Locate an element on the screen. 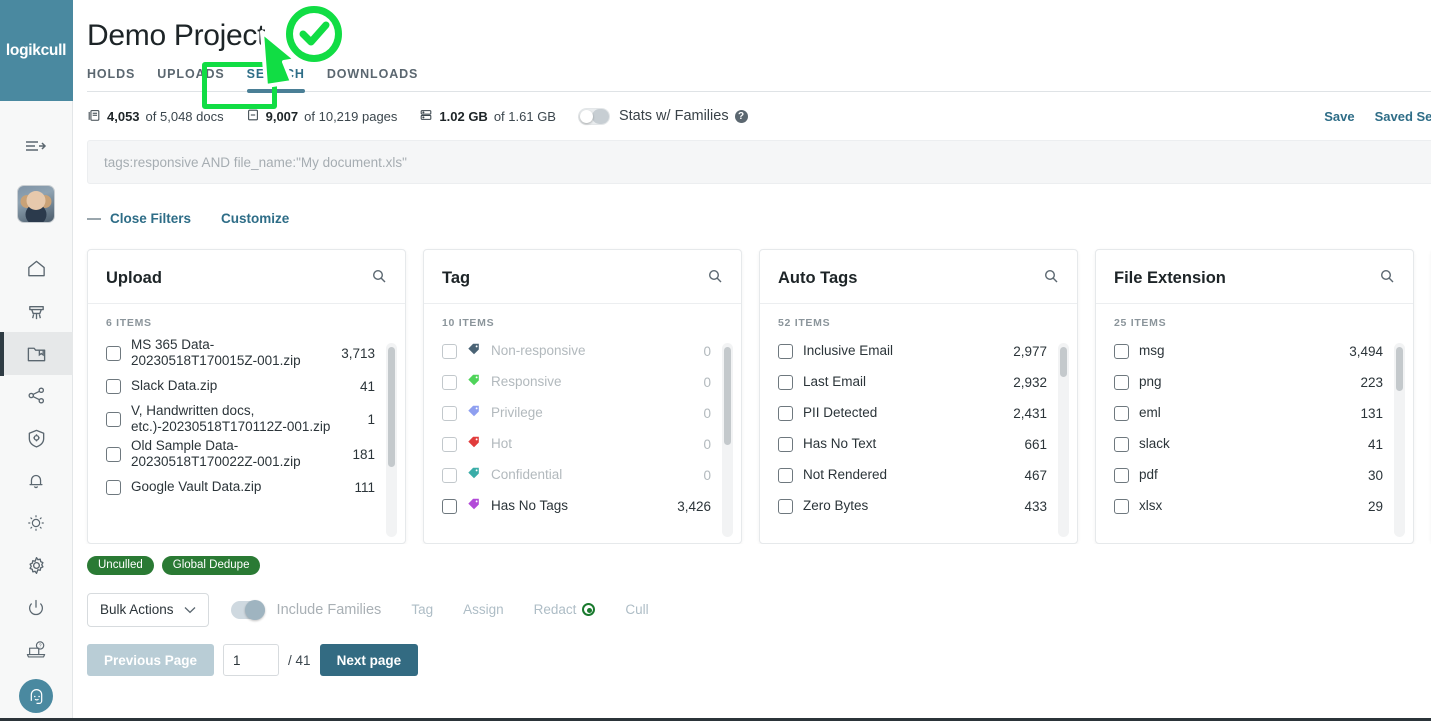 This screenshot has height=721, width=1431. sidebar-item-matters is located at coordinates (36, 311).